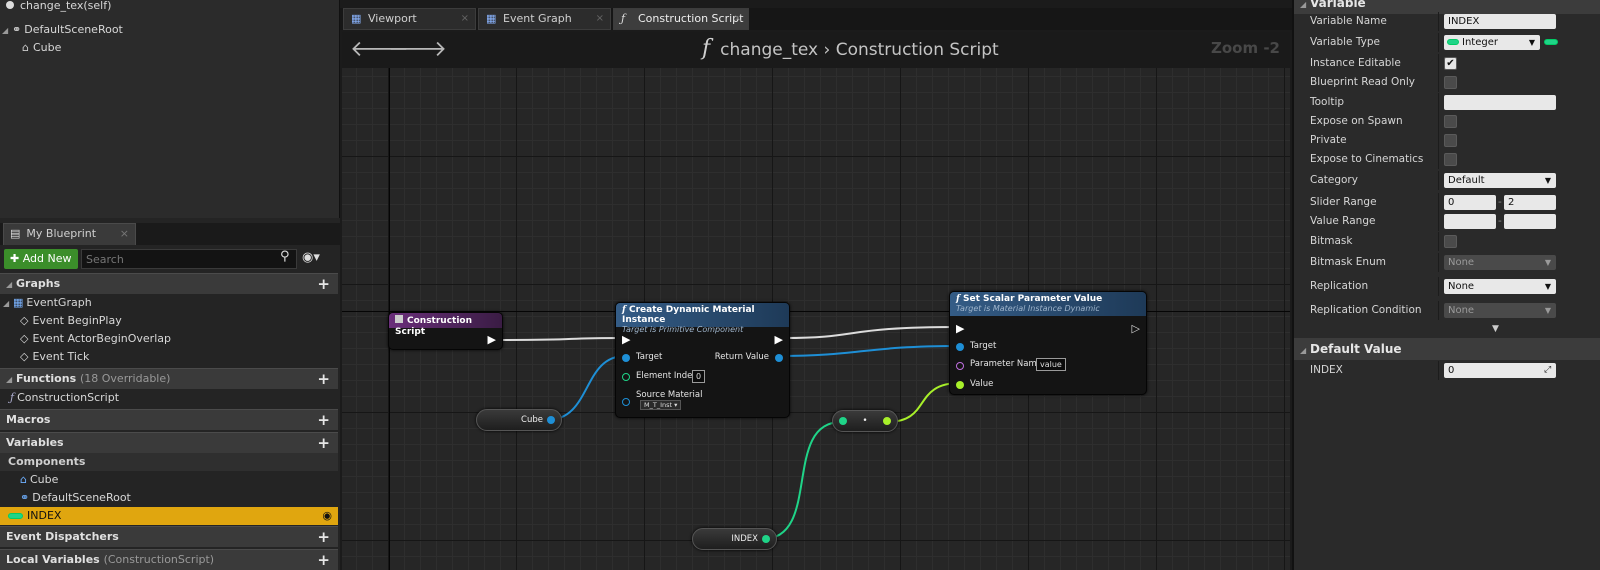 This screenshot has height=570, width=1600. What do you see at coordinates (1136, 328) in the screenshot?
I see `exec-out-pin: ▷` at bounding box center [1136, 328].